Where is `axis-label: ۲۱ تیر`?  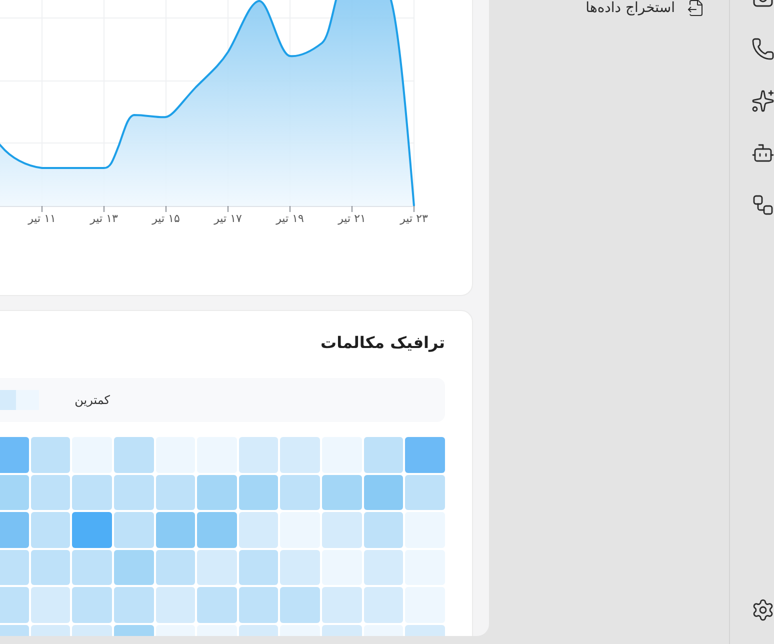 axis-label: ۲۱ تیر is located at coordinates (351, 219).